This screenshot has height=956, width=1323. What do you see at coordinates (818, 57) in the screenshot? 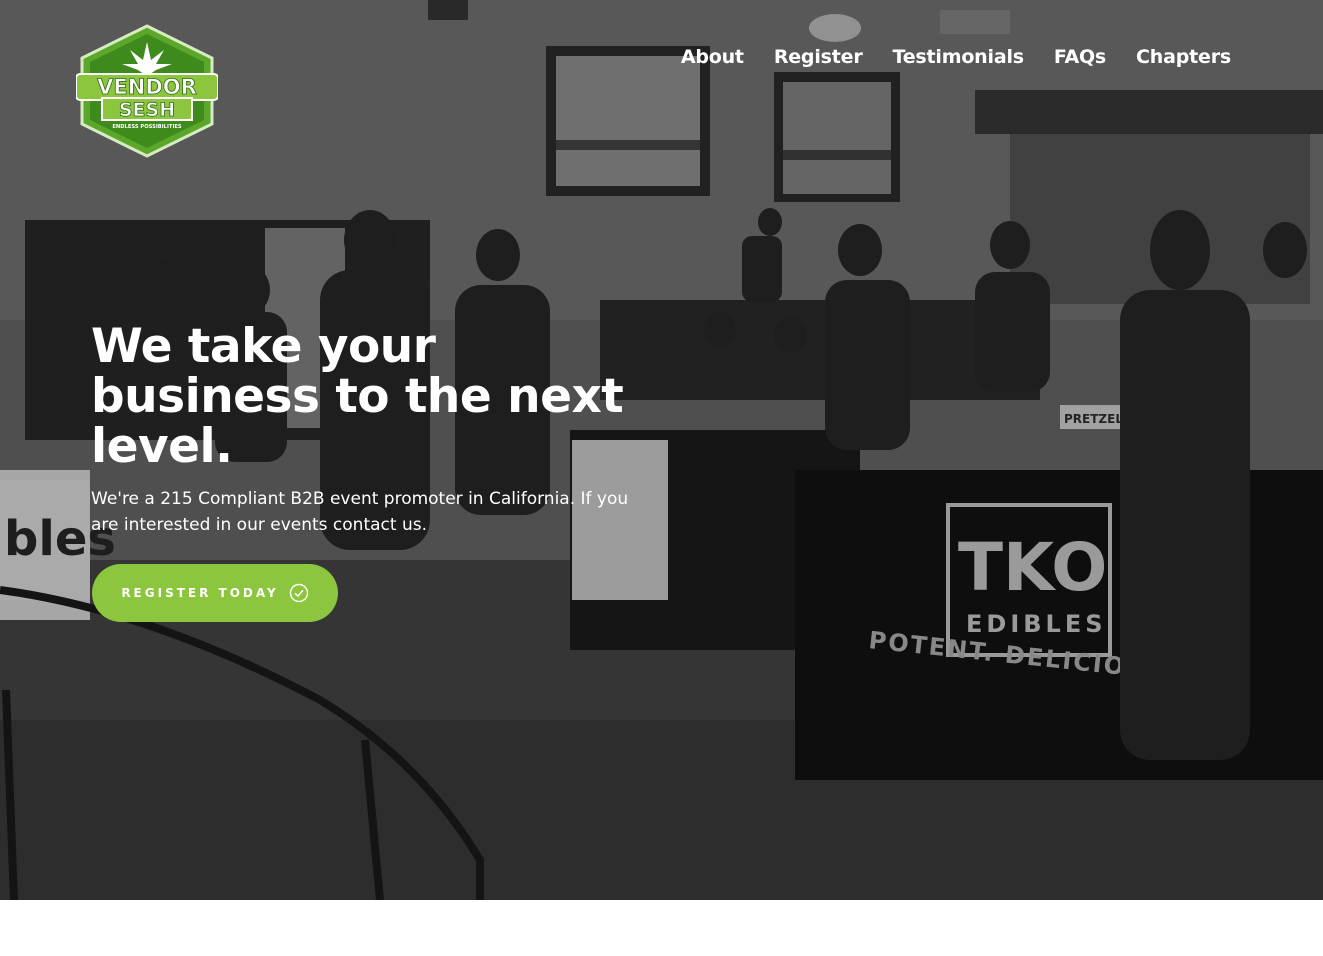
I see `nav-item-register: Register` at bounding box center [818, 57].